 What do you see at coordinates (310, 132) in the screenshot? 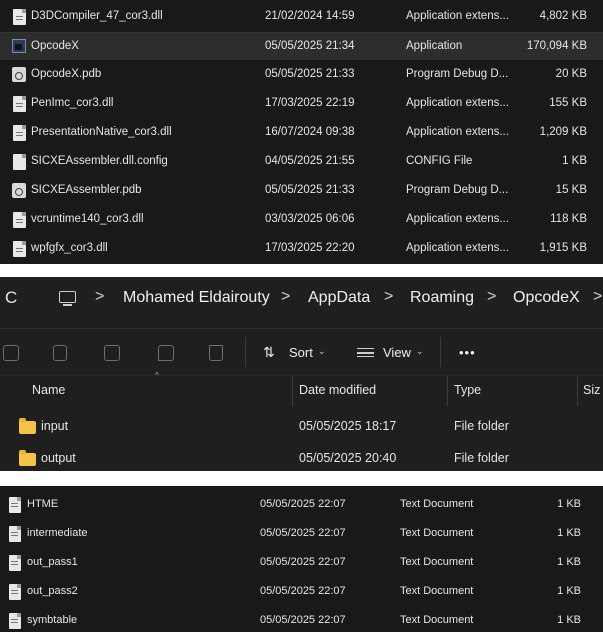
I see `file-date: 16/07/2024 09:38` at bounding box center [310, 132].